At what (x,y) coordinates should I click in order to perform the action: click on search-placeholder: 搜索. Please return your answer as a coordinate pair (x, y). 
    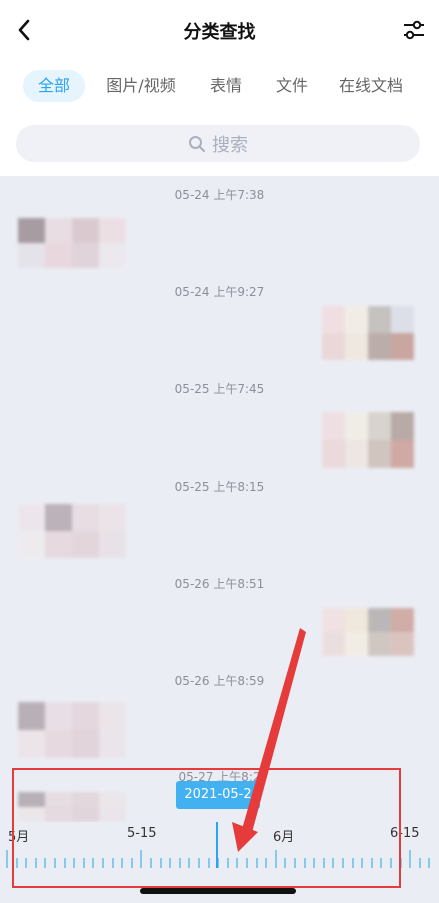
    Looking at the image, I should click on (230, 145).